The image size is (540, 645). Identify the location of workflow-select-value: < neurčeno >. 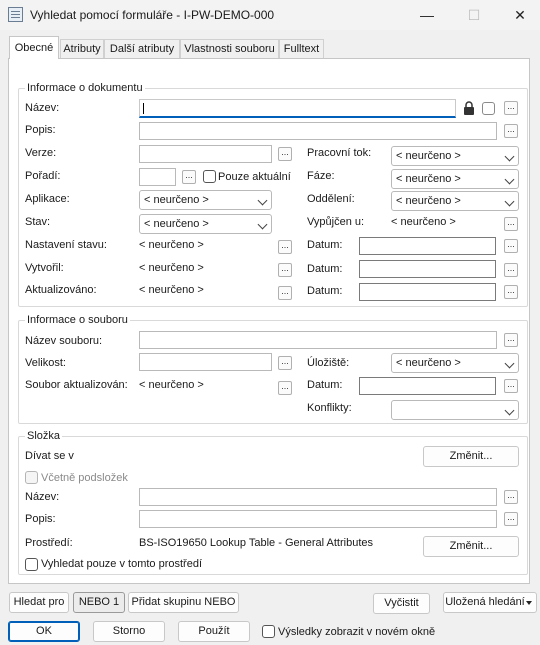
(428, 156).